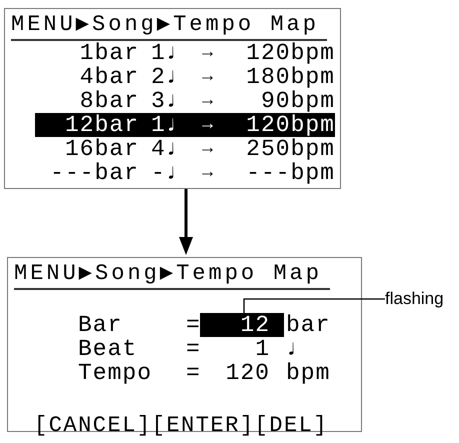  Describe the element at coordinates (109, 77) in the screenshot. I see `bar-text: 4bar` at that location.